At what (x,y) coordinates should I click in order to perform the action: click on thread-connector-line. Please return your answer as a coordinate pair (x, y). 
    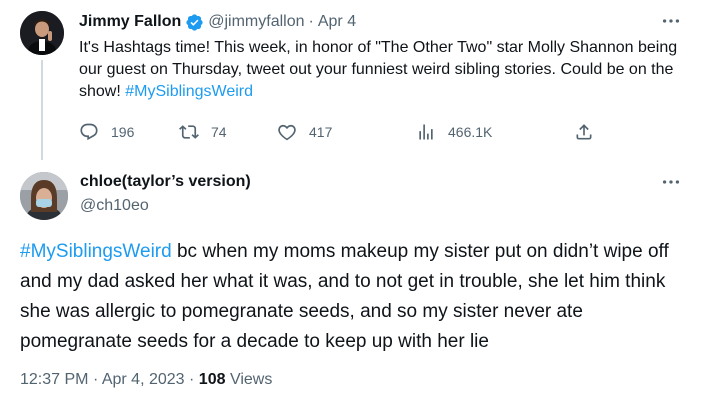
    Looking at the image, I should click on (42, 110).